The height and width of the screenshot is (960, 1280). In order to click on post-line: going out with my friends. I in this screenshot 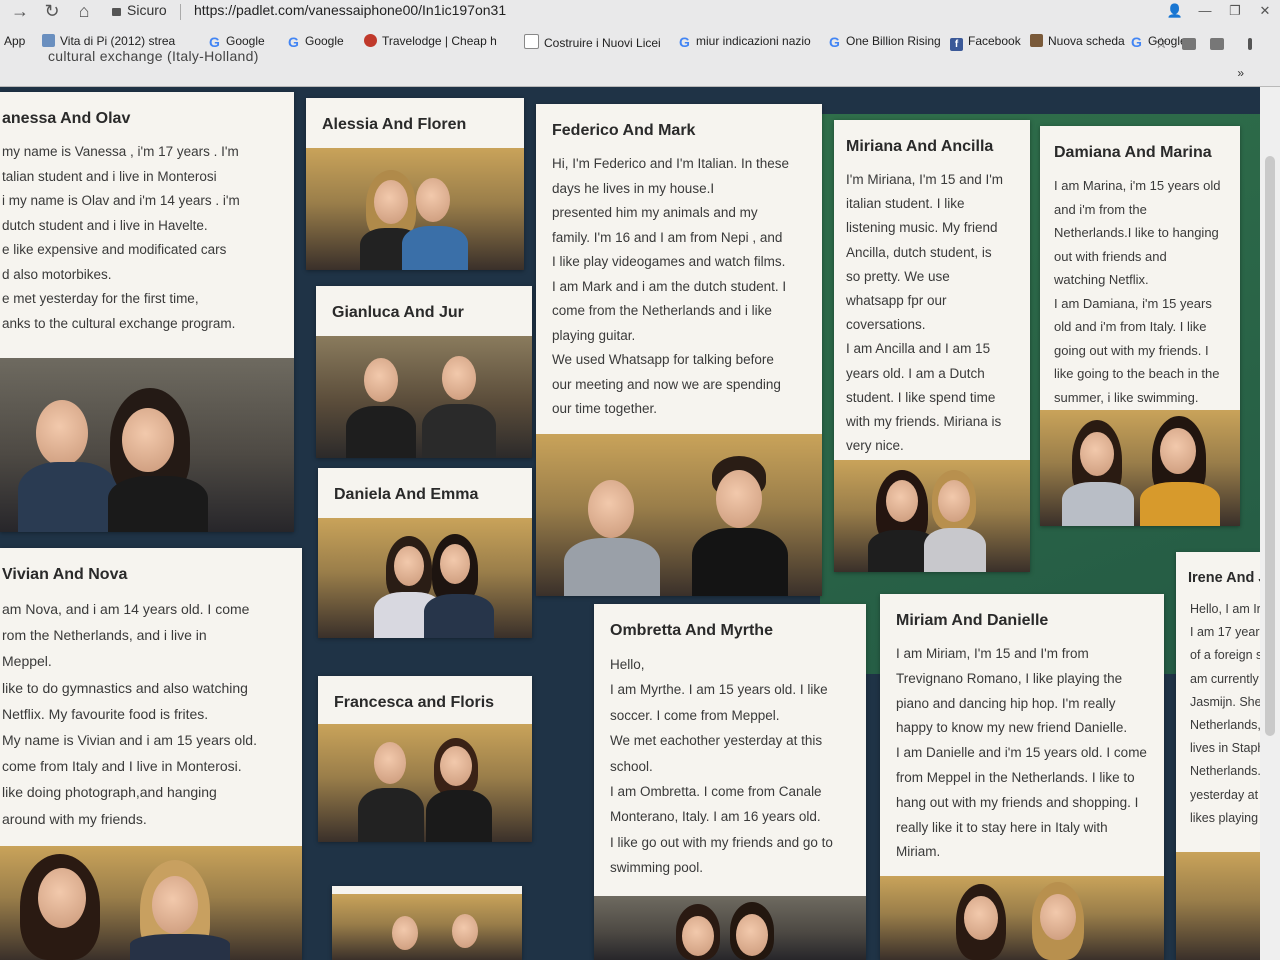, I will do `click(1131, 350)`.